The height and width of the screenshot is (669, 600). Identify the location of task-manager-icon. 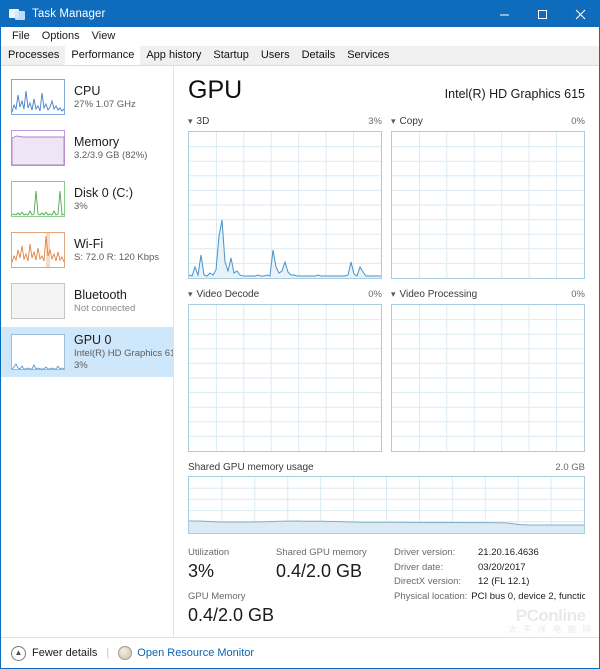
(17, 14).